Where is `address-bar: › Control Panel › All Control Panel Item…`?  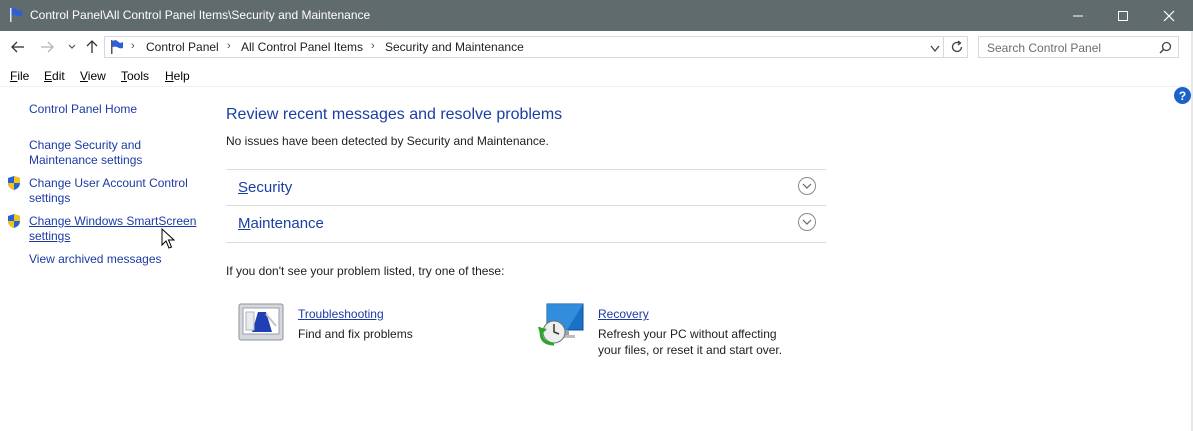 address-bar: › Control Panel › All Control Panel Item… is located at coordinates (536, 47).